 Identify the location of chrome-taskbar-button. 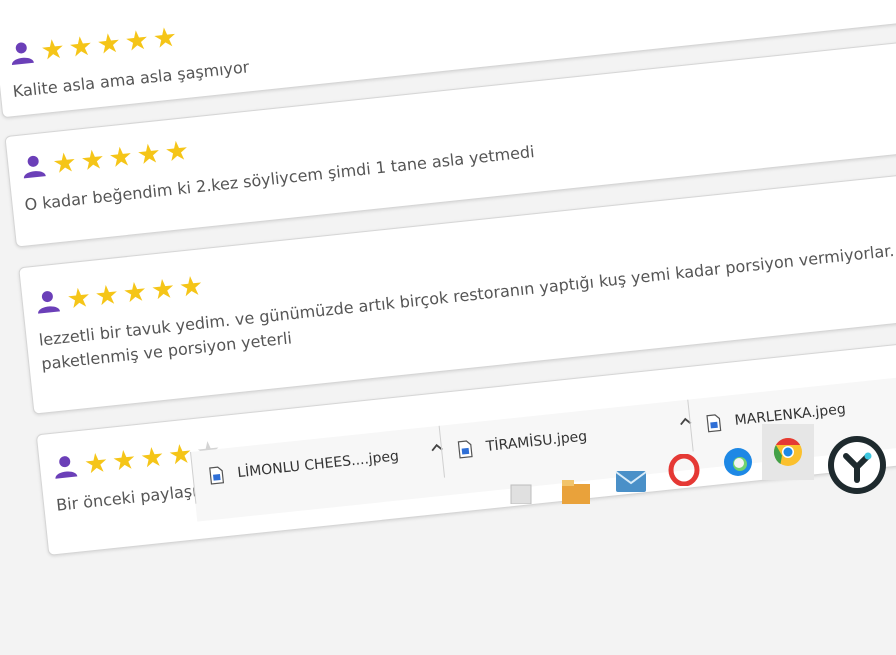
(788, 452).